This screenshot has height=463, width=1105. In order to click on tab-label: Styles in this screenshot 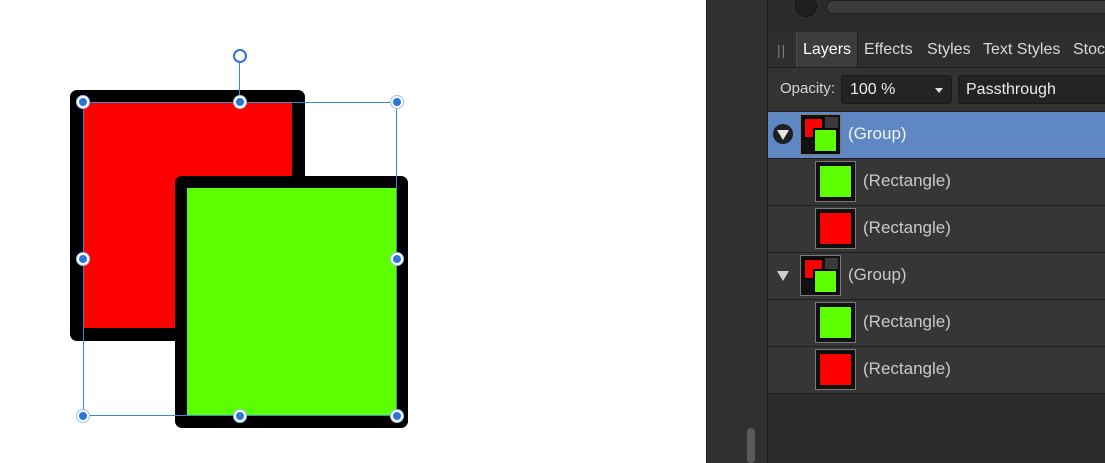, I will do `click(949, 49)`.